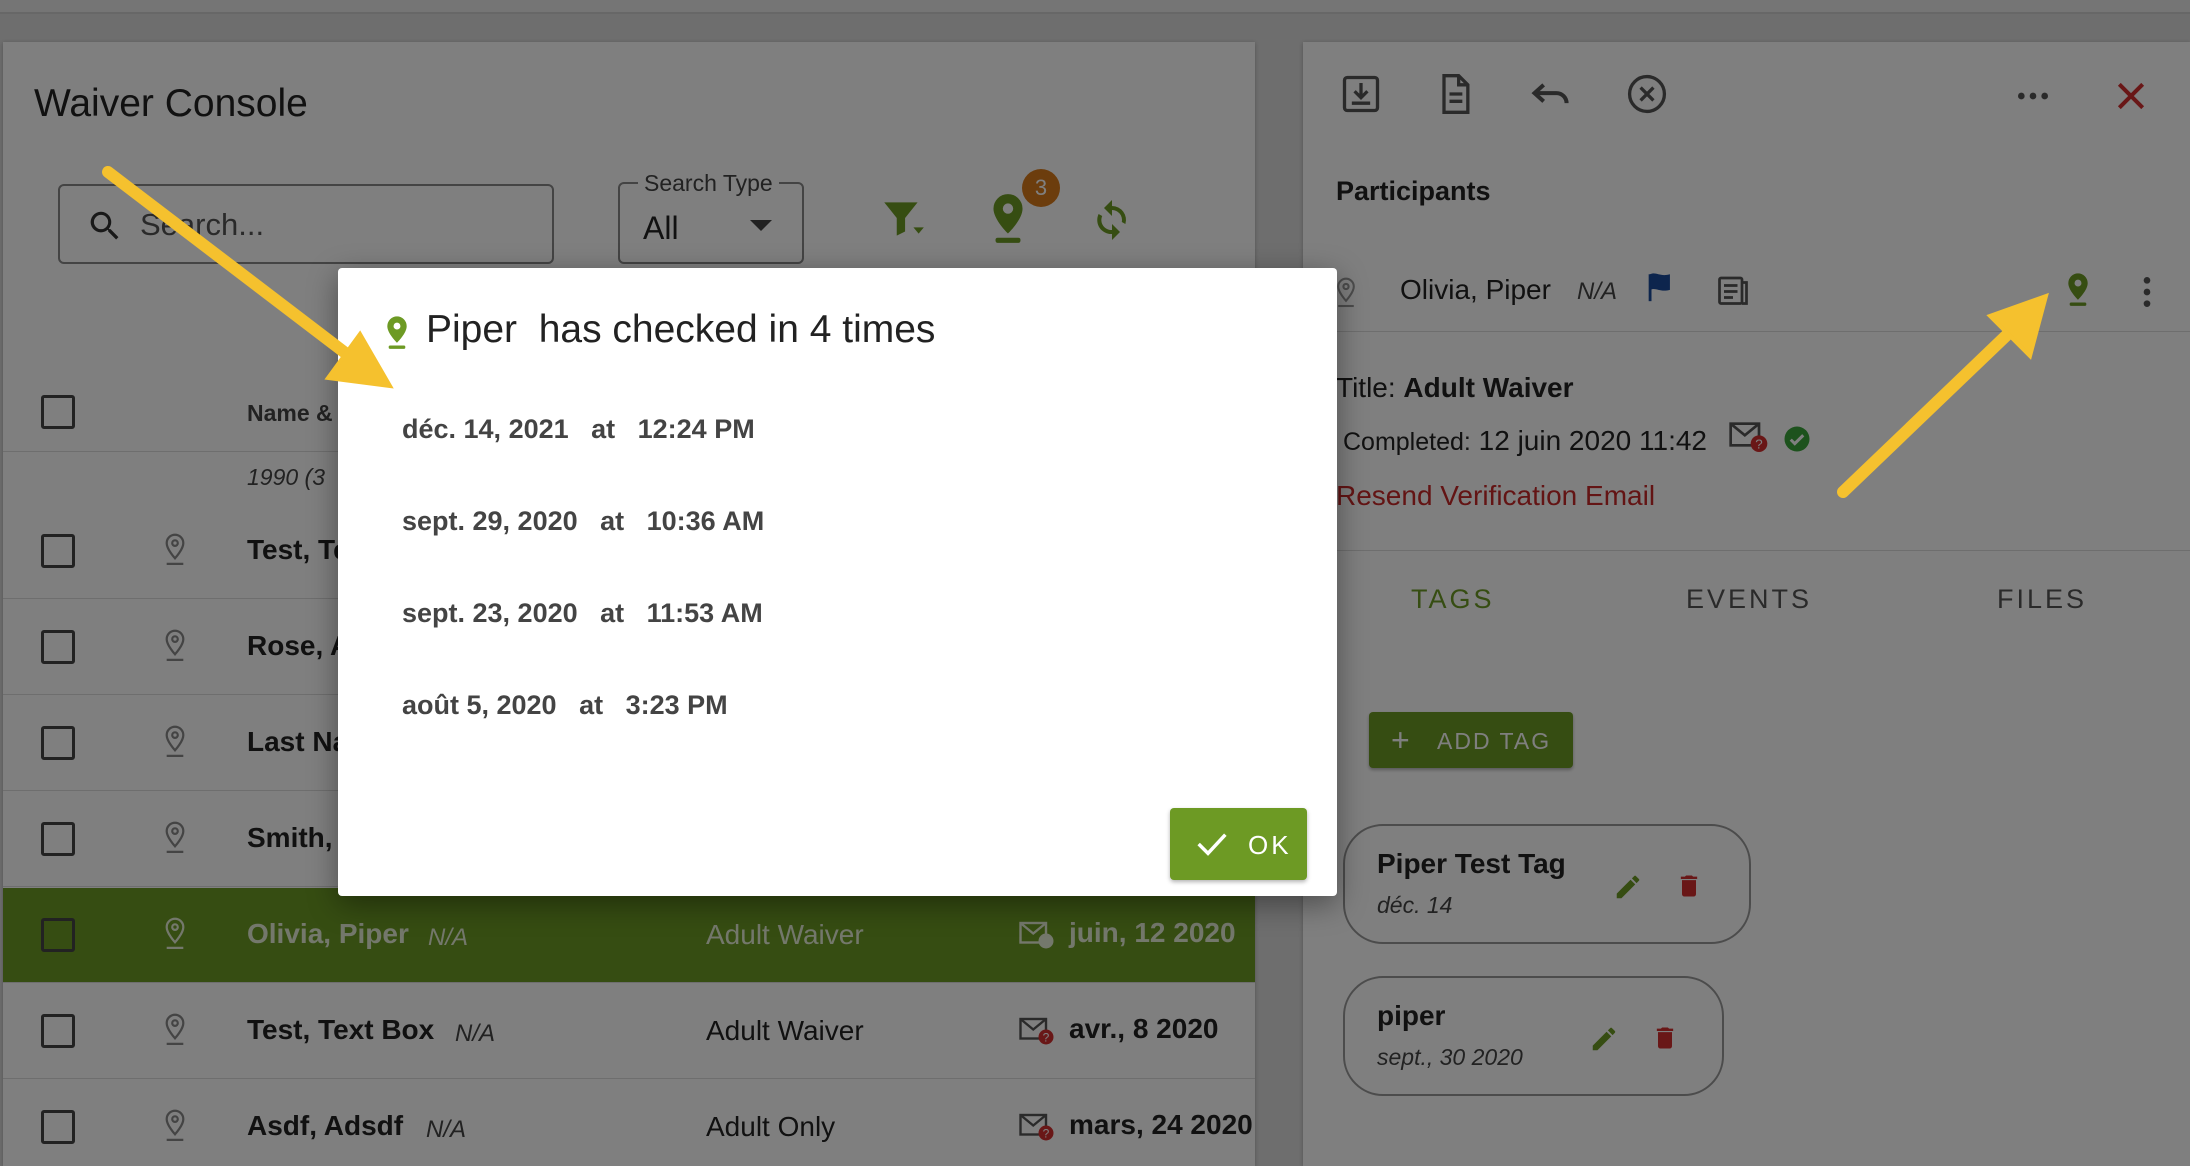 This screenshot has width=2190, height=1166. What do you see at coordinates (248, 277) in the screenshot?
I see `arrow-left` at bounding box center [248, 277].